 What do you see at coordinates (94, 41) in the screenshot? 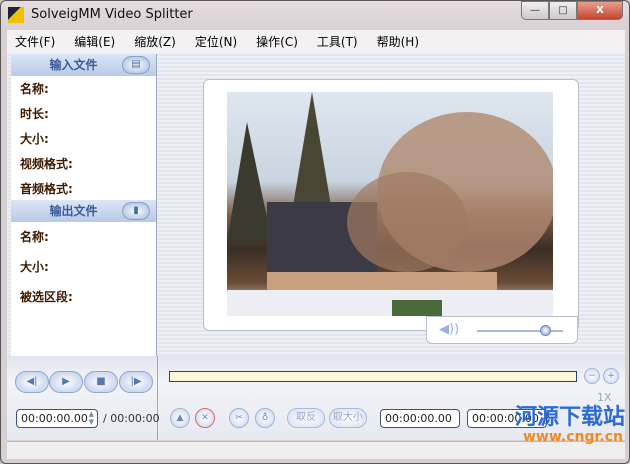
I see `menu-edit: 编辑(E)` at bounding box center [94, 41].